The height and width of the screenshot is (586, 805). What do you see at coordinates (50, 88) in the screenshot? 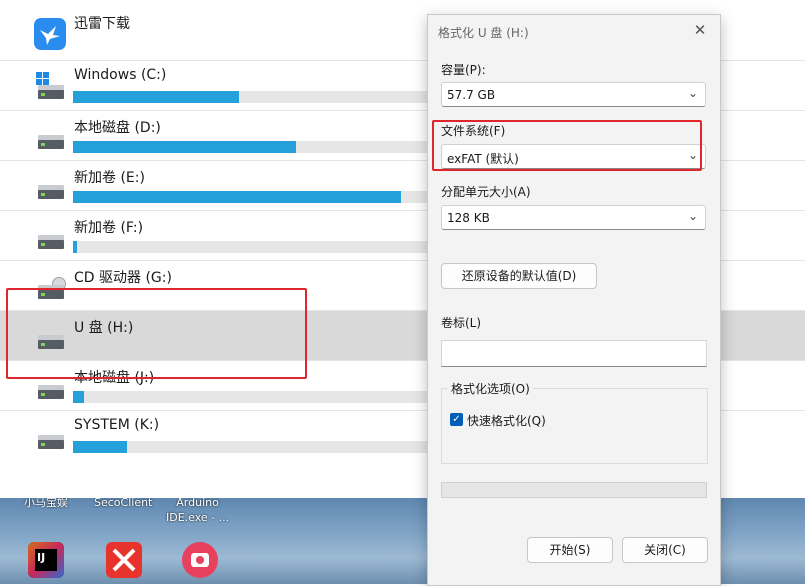
I see `windows-drive-icon` at bounding box center [50, 88].